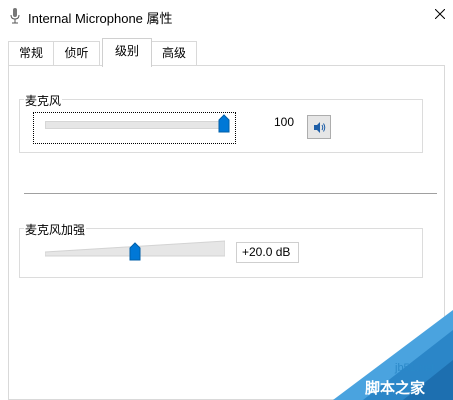 This screenshot has width=453, height=400. Describe the element at coordinates (226, 49) in the screenshot. I see `tab-strip: 常规 侦听 级别 高级` at that location.